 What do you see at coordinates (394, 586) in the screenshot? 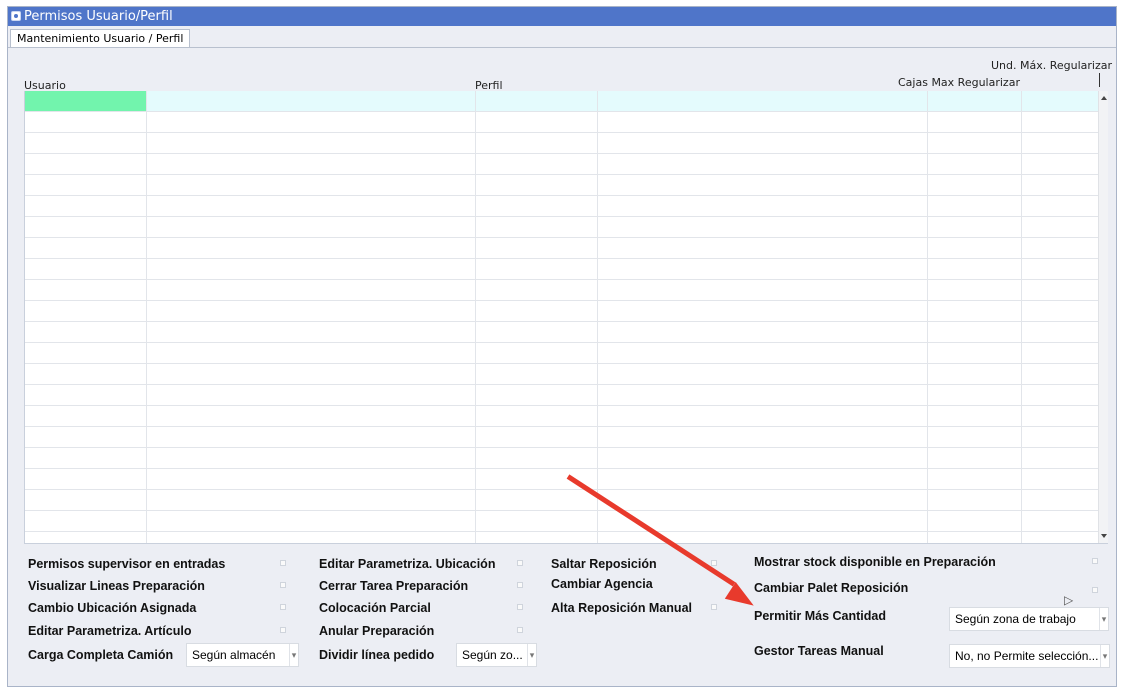
I see `label-cerrar-tarea: Cerrar Tarea Preparación` at bounding box center [394, 586].